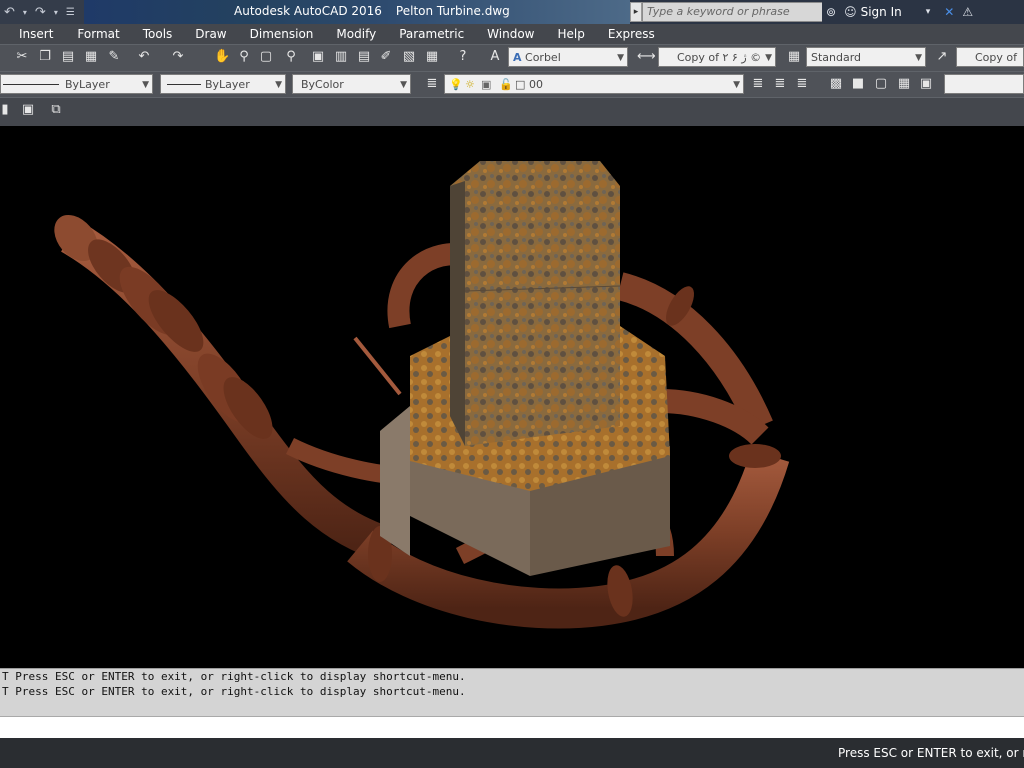  What do you see at coordinates (802, 84) in the screenshot?
I see `layer-states-icon: ≣` at bounding box center [802, 84].